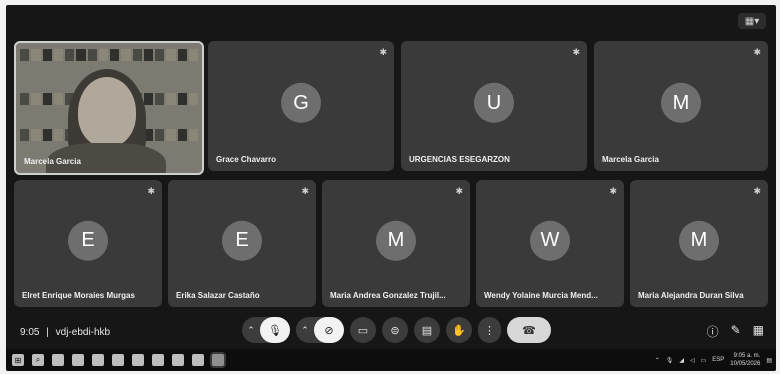  What do you see at coordinates (78, 295) in the screenshot?
I see `participant-name: Elret Enrique Moraies Murgas` at bounding box center [78, 295].